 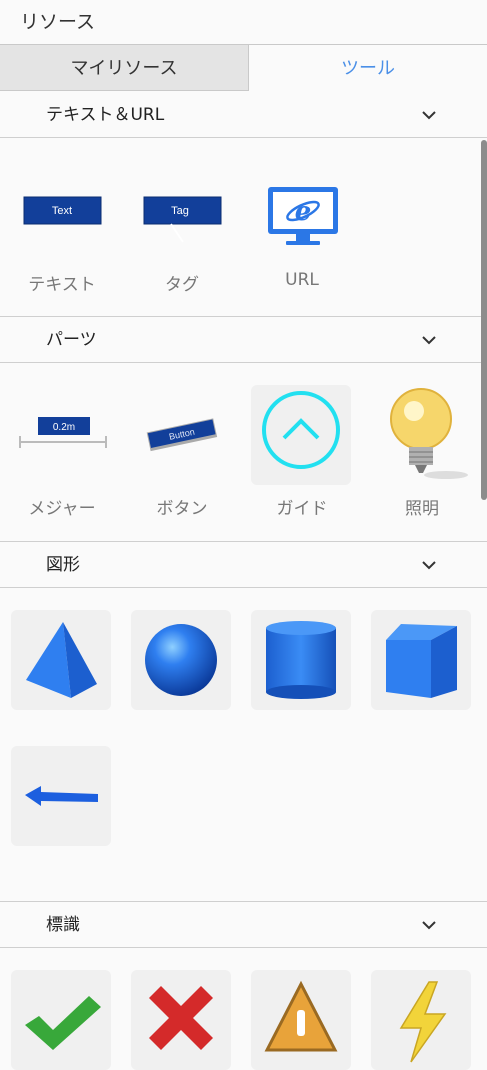 What do you see at coordinates (243, 565) in the screenshot?
I see `section-header-shapes: 図形` at bounding box center [243, 565].